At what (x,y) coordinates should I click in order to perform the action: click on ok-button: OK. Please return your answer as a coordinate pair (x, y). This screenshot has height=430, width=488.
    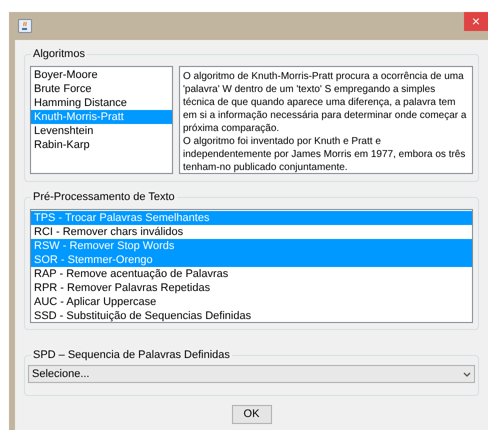
    Looking at the image, I should click on (252, 414).